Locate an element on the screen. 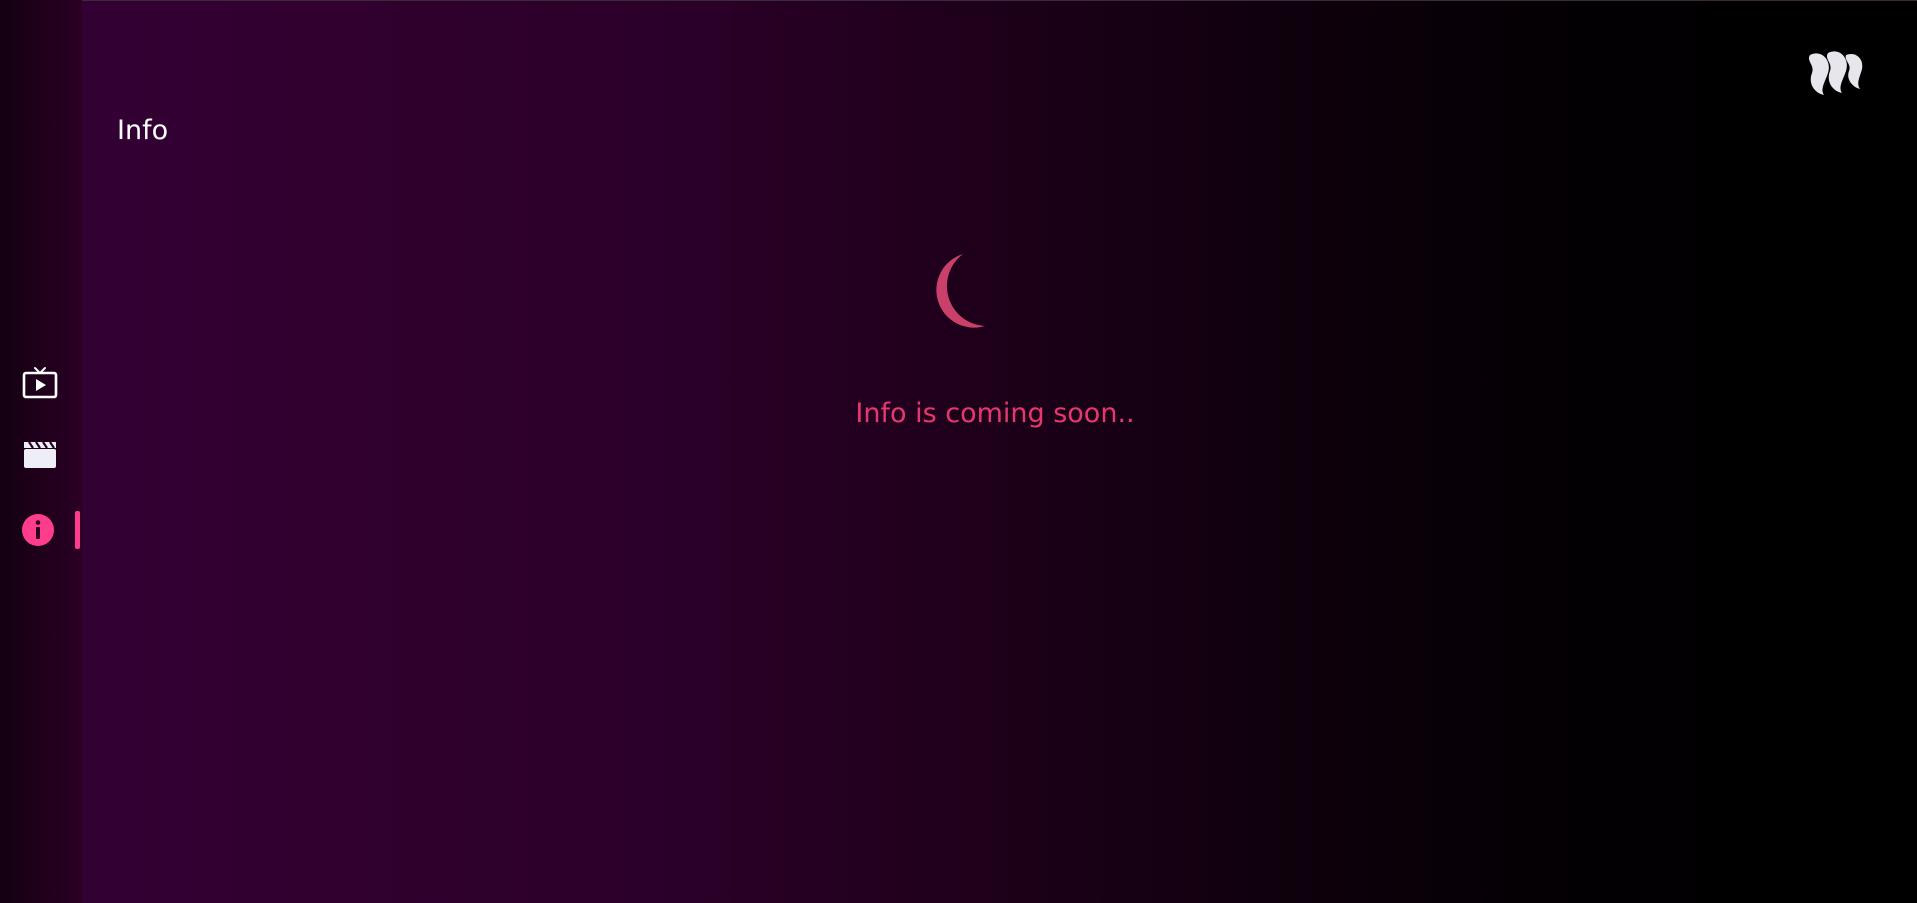  sidebar-item-live-tv is located at coordinates (41, 382).